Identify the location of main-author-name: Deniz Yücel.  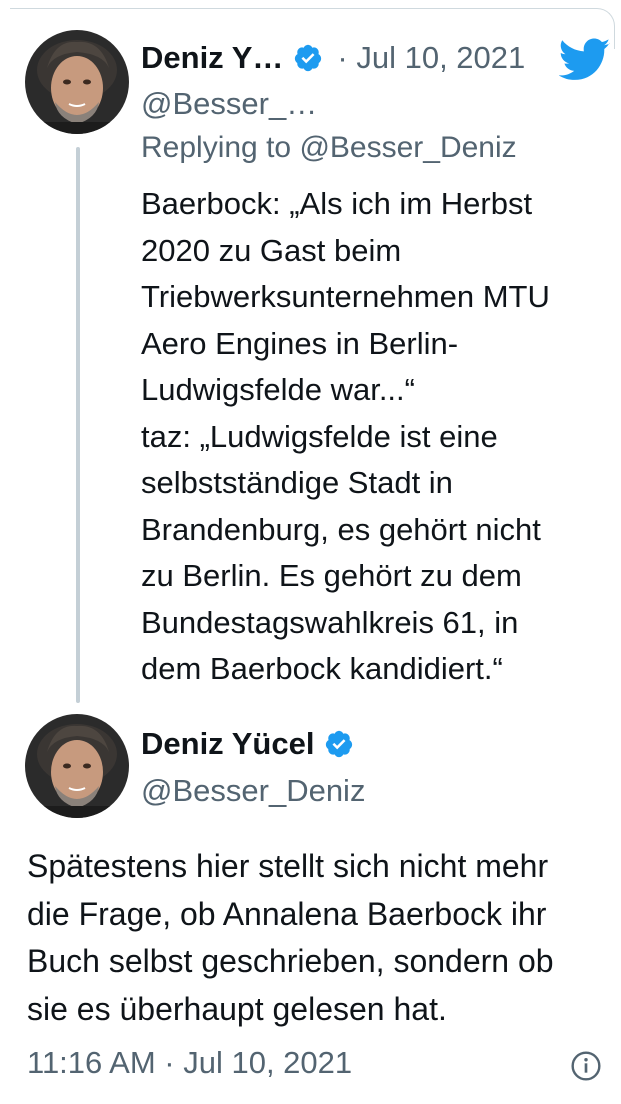
(227, 744).